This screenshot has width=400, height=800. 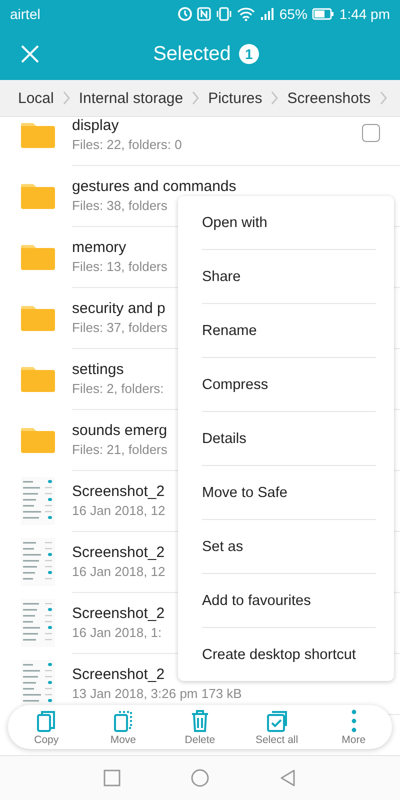 I want to click on battery-percentage: 65%, so click(x=293, y=14).